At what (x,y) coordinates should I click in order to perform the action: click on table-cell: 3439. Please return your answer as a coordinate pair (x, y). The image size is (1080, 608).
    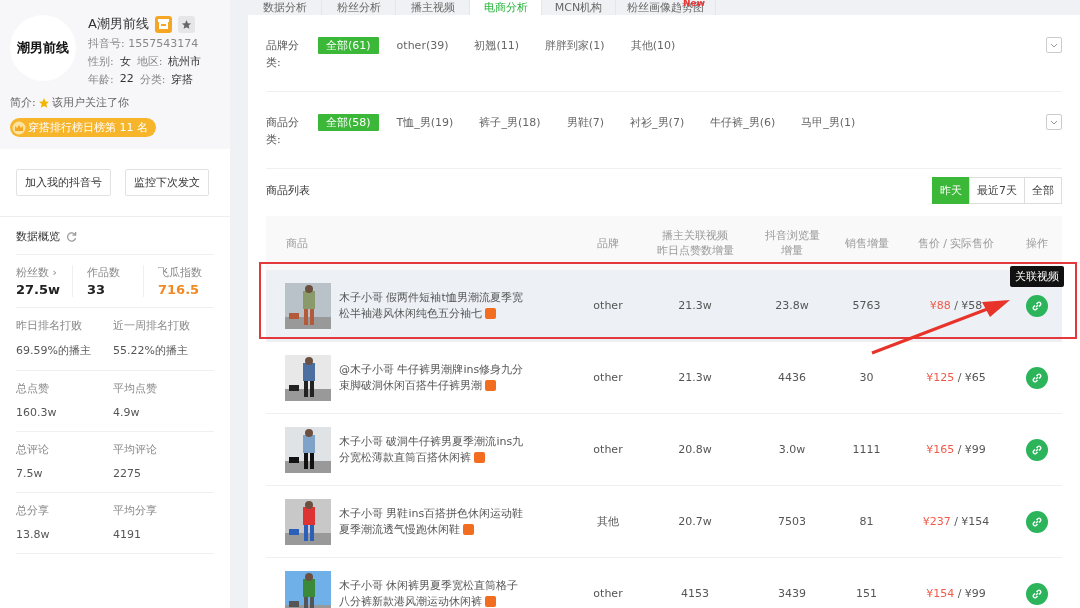
    Looking at the image, I should click on (792, 593).